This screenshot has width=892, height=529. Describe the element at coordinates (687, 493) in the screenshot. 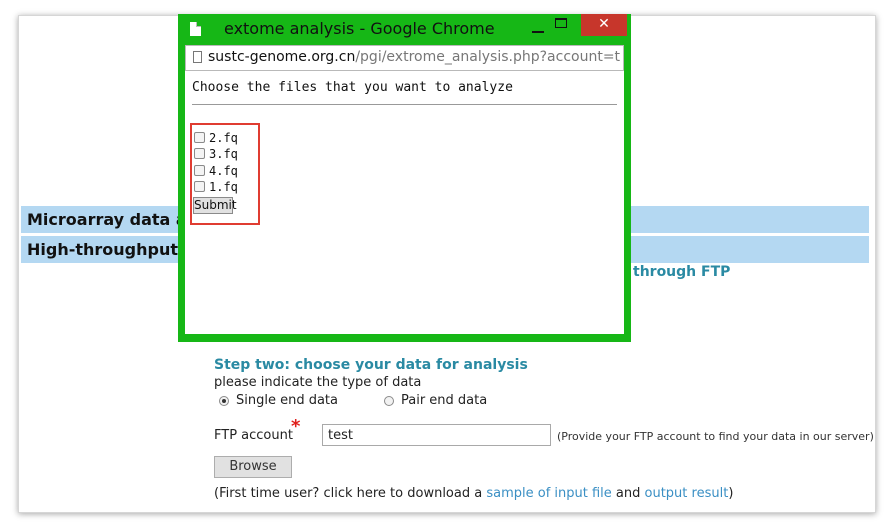

I see `output-result-link: output result` at that location.